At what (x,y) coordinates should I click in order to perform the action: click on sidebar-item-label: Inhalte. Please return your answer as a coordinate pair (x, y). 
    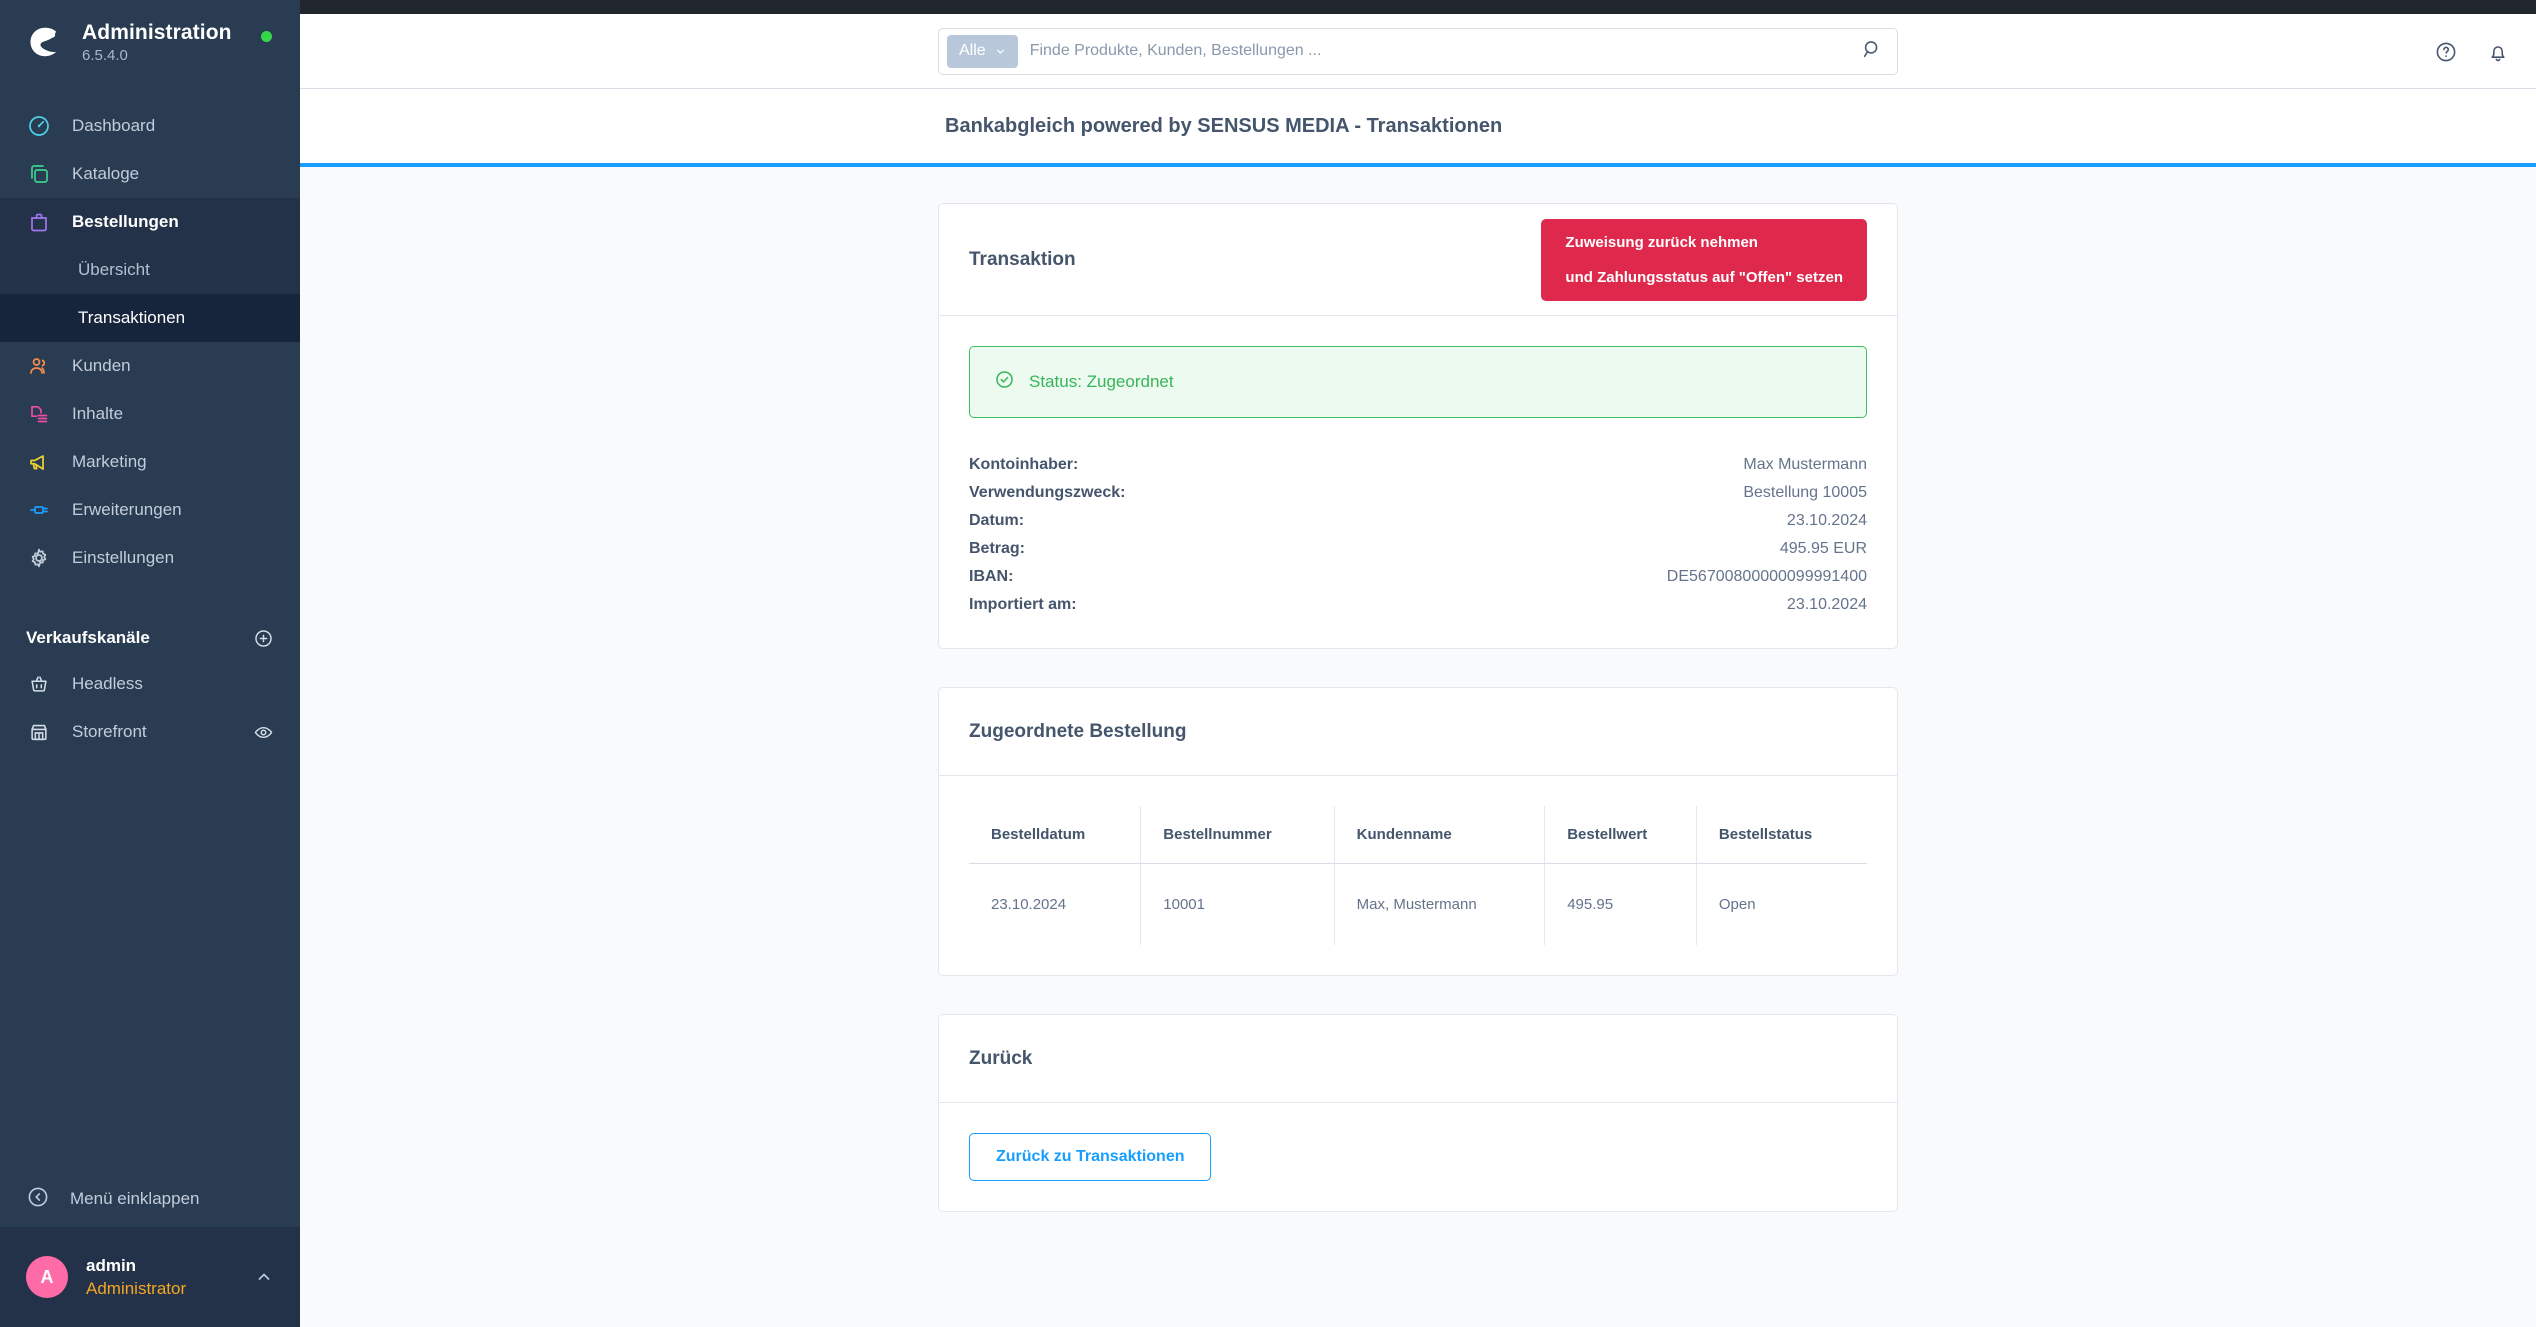
    Looking at the image, I should click on (98, 413).